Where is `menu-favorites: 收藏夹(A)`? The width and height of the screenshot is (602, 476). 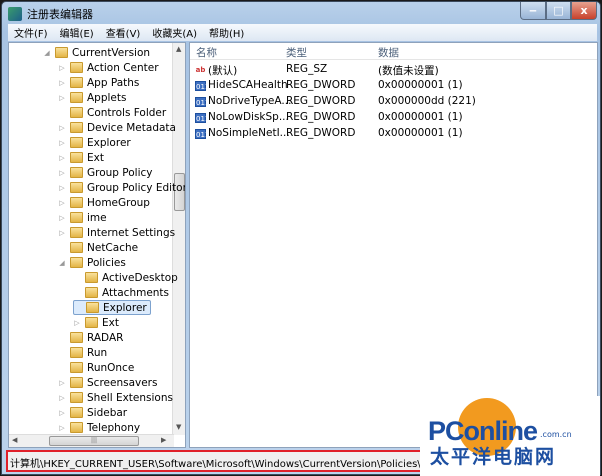 menu-favorites: 收藏夹(A) is located at coordinates (174, 32).